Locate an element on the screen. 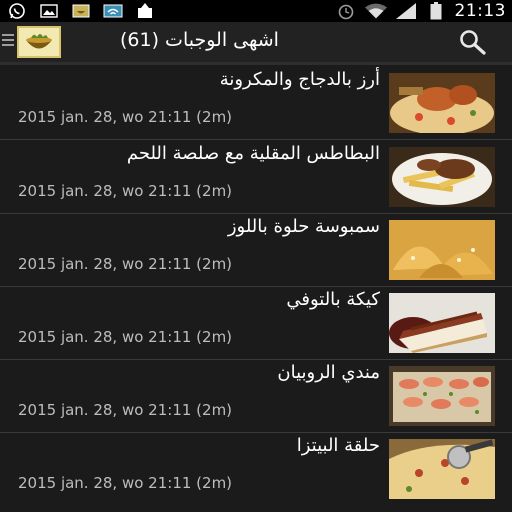 The image size is (512, 512). recipe-title: كيكة بالتوفي is located at coordinates (333, 299).